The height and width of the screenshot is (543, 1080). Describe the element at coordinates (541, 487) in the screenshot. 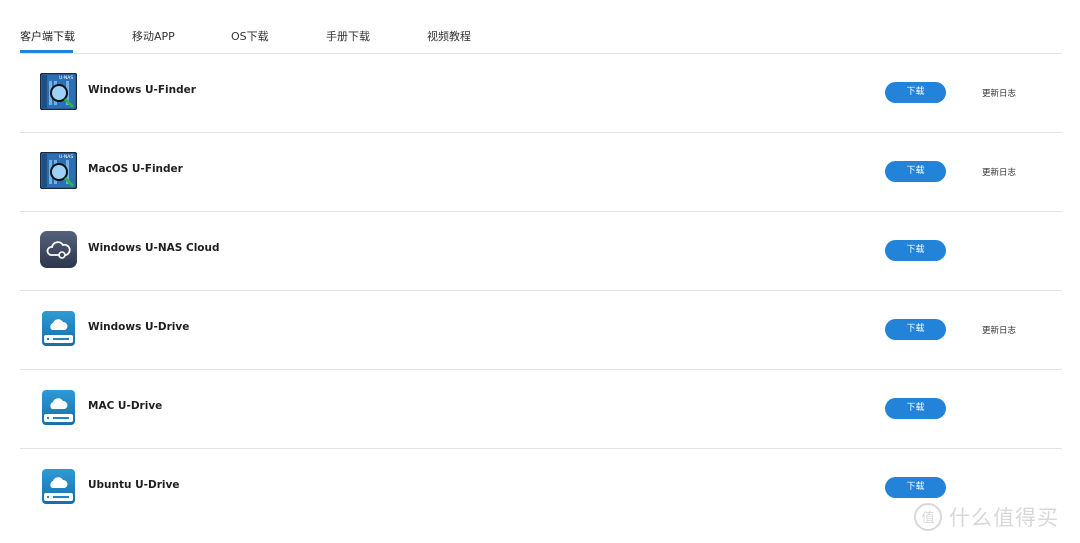

I see `list-item: Ubuntu U-Drive 下载` at that location.